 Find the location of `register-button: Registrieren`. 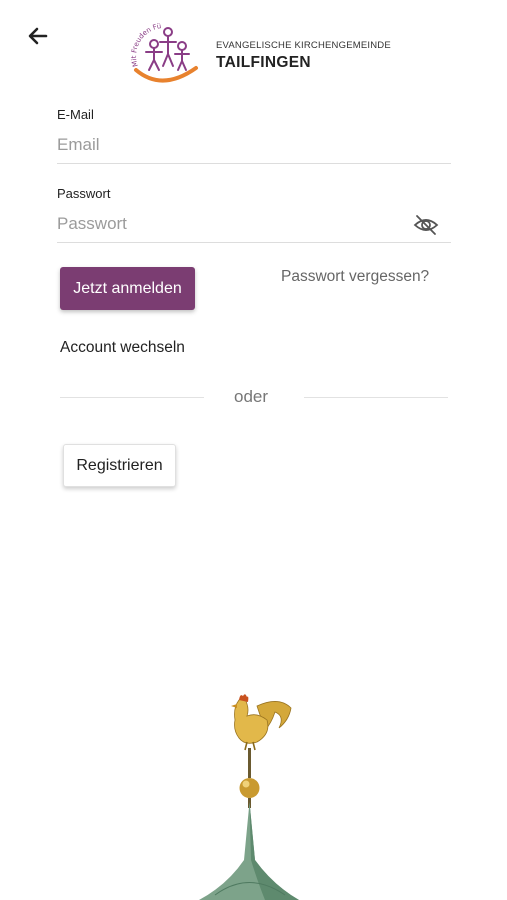

register-button: Registrieren is located at coordinates (119, 465).